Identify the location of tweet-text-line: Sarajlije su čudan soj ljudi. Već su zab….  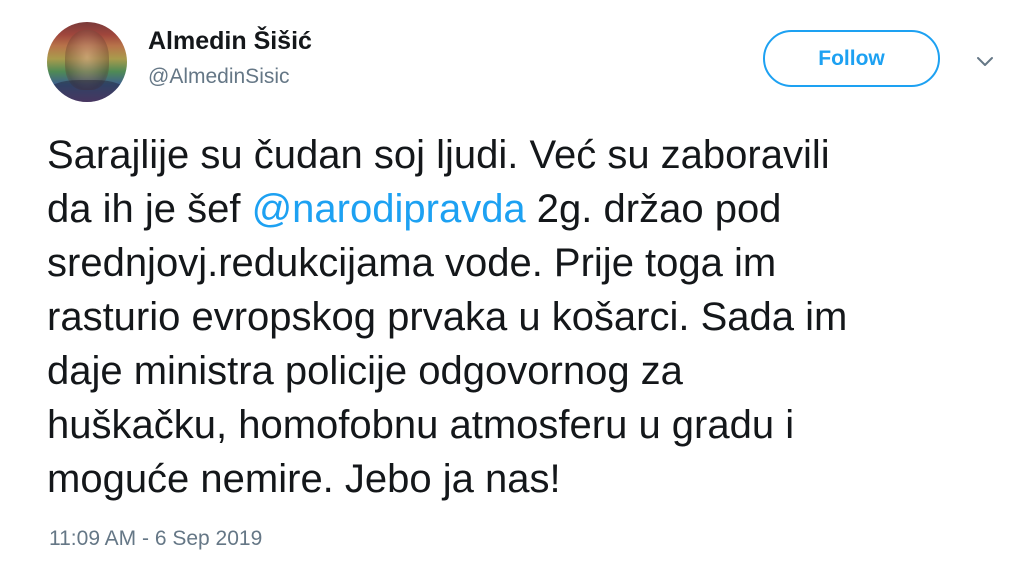
(438, 155).